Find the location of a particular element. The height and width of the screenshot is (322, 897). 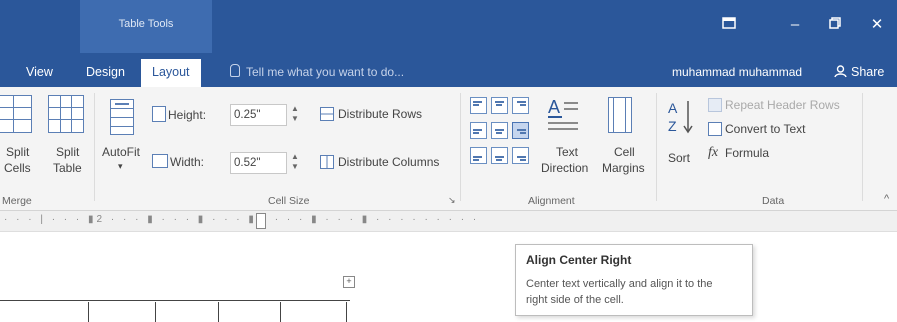

align-center-right-button is located at coordinates (520, 130).